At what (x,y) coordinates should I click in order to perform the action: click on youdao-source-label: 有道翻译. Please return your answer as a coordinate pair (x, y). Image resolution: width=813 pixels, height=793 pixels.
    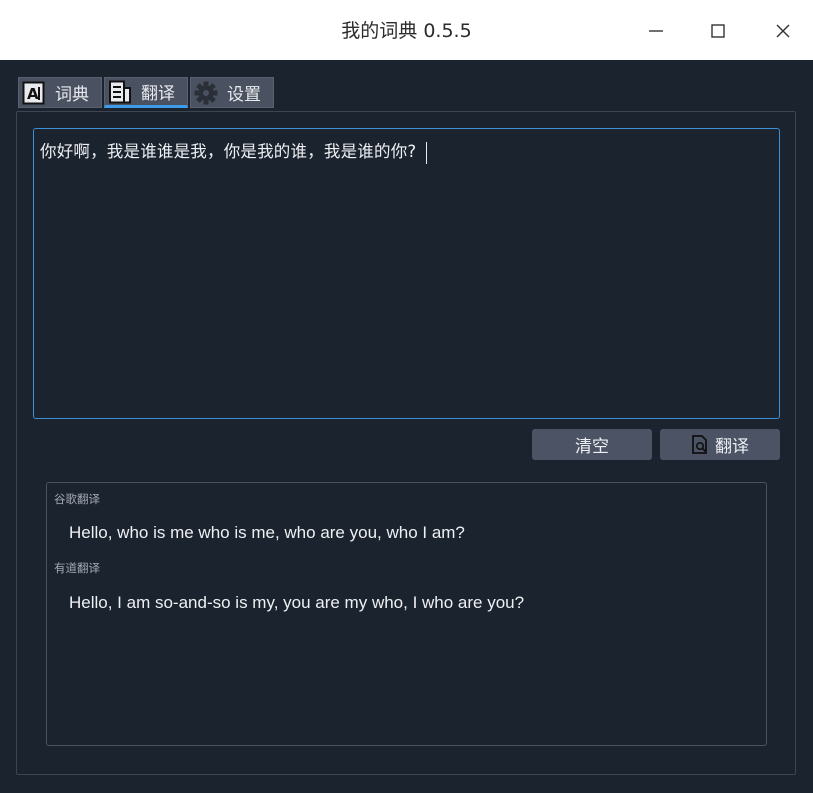
    Looking at the image, I should click on (77, 568).